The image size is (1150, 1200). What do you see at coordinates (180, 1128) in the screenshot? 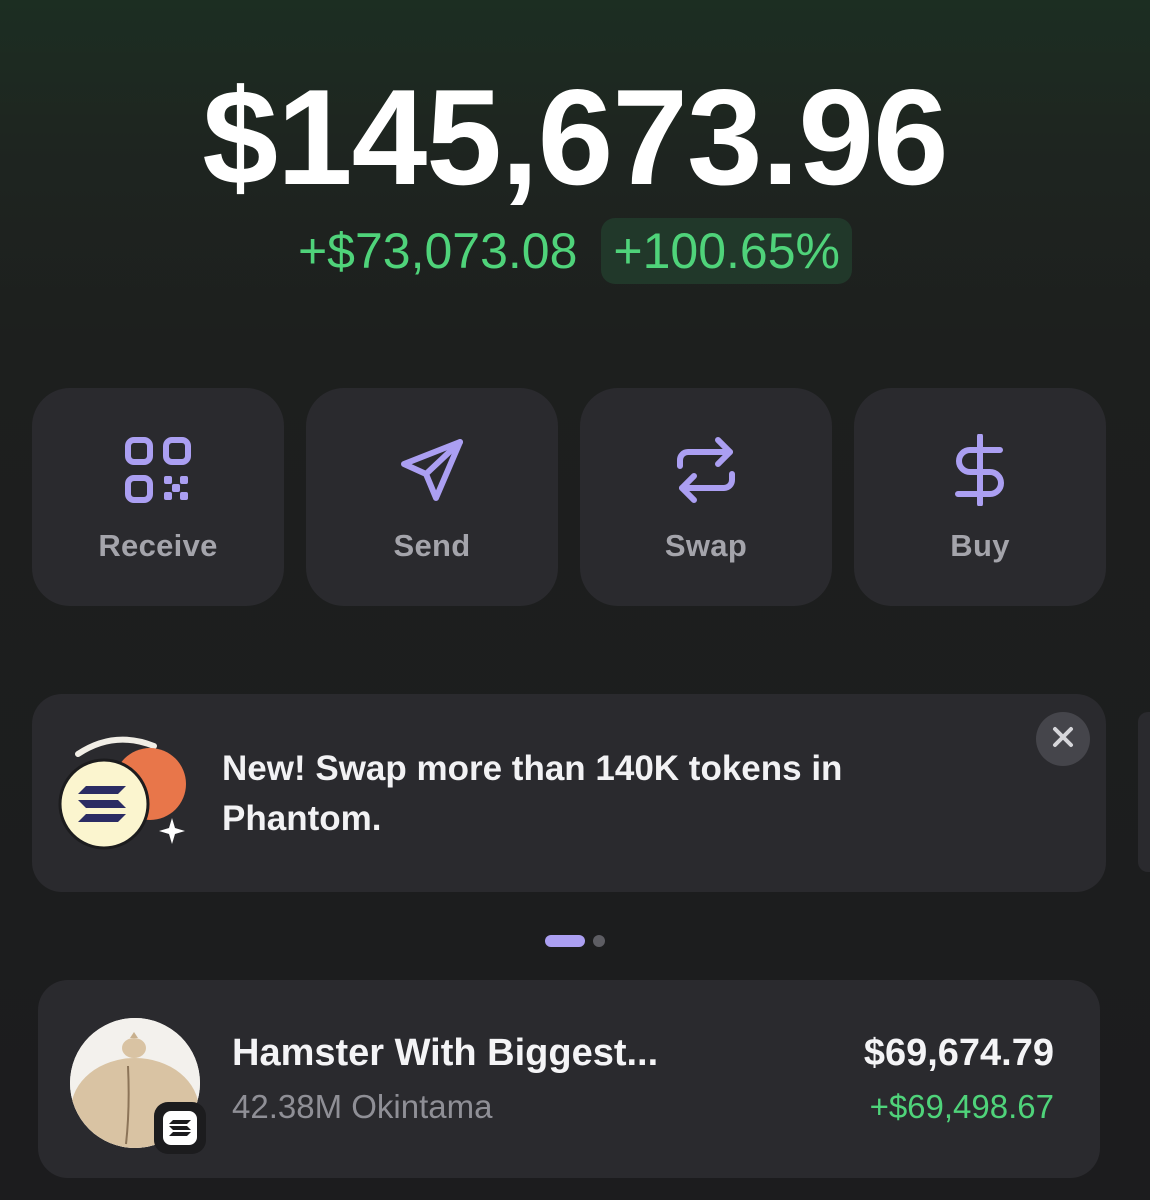
I see `solana-icon` at bounding box center [180, 1128].